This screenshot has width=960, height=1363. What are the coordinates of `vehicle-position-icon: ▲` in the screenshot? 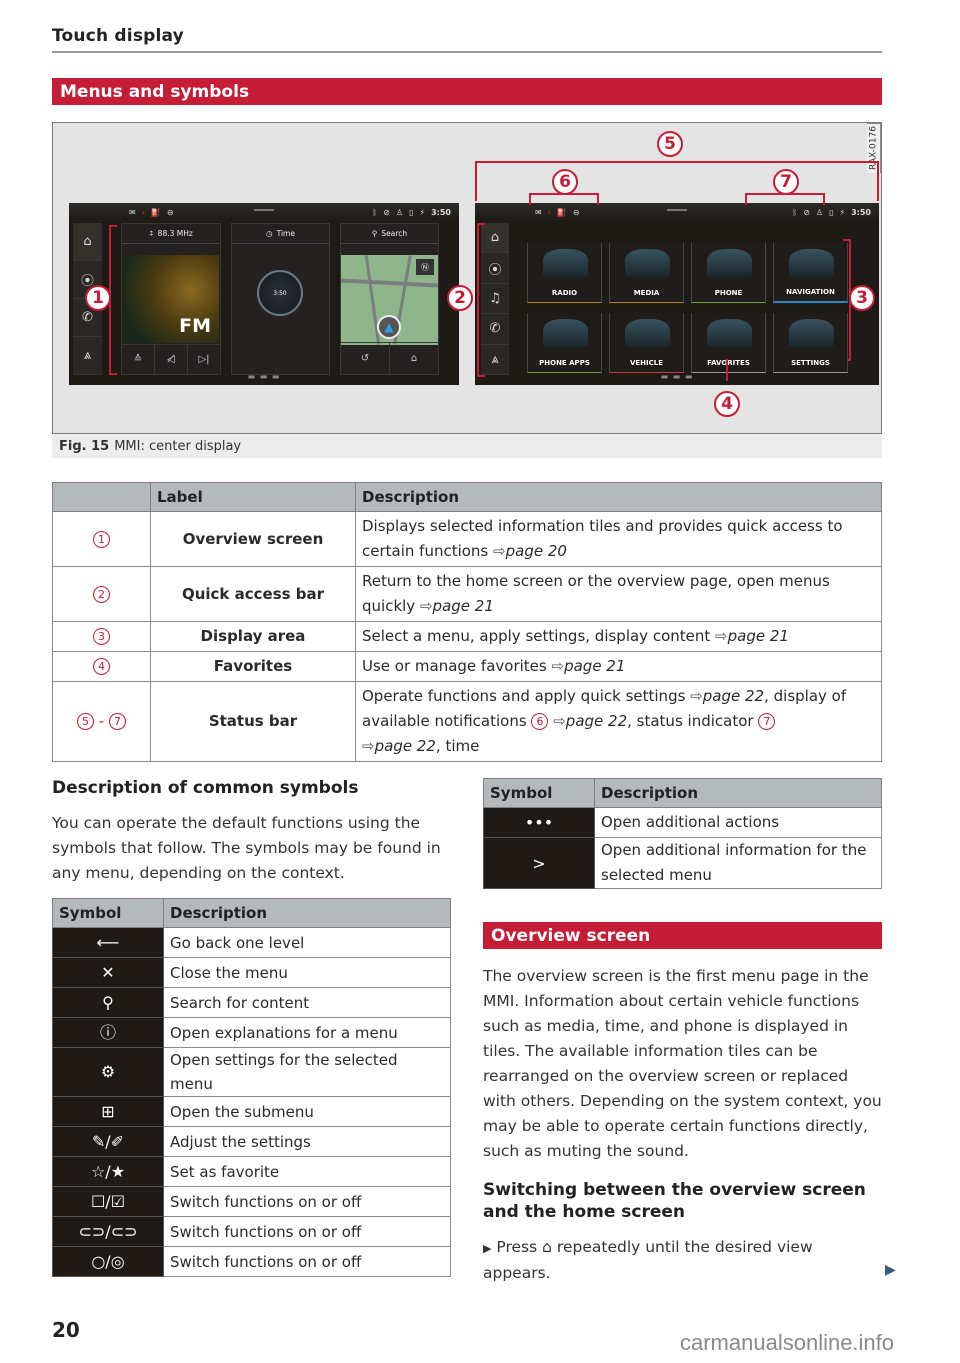 It's located at (389, 327).